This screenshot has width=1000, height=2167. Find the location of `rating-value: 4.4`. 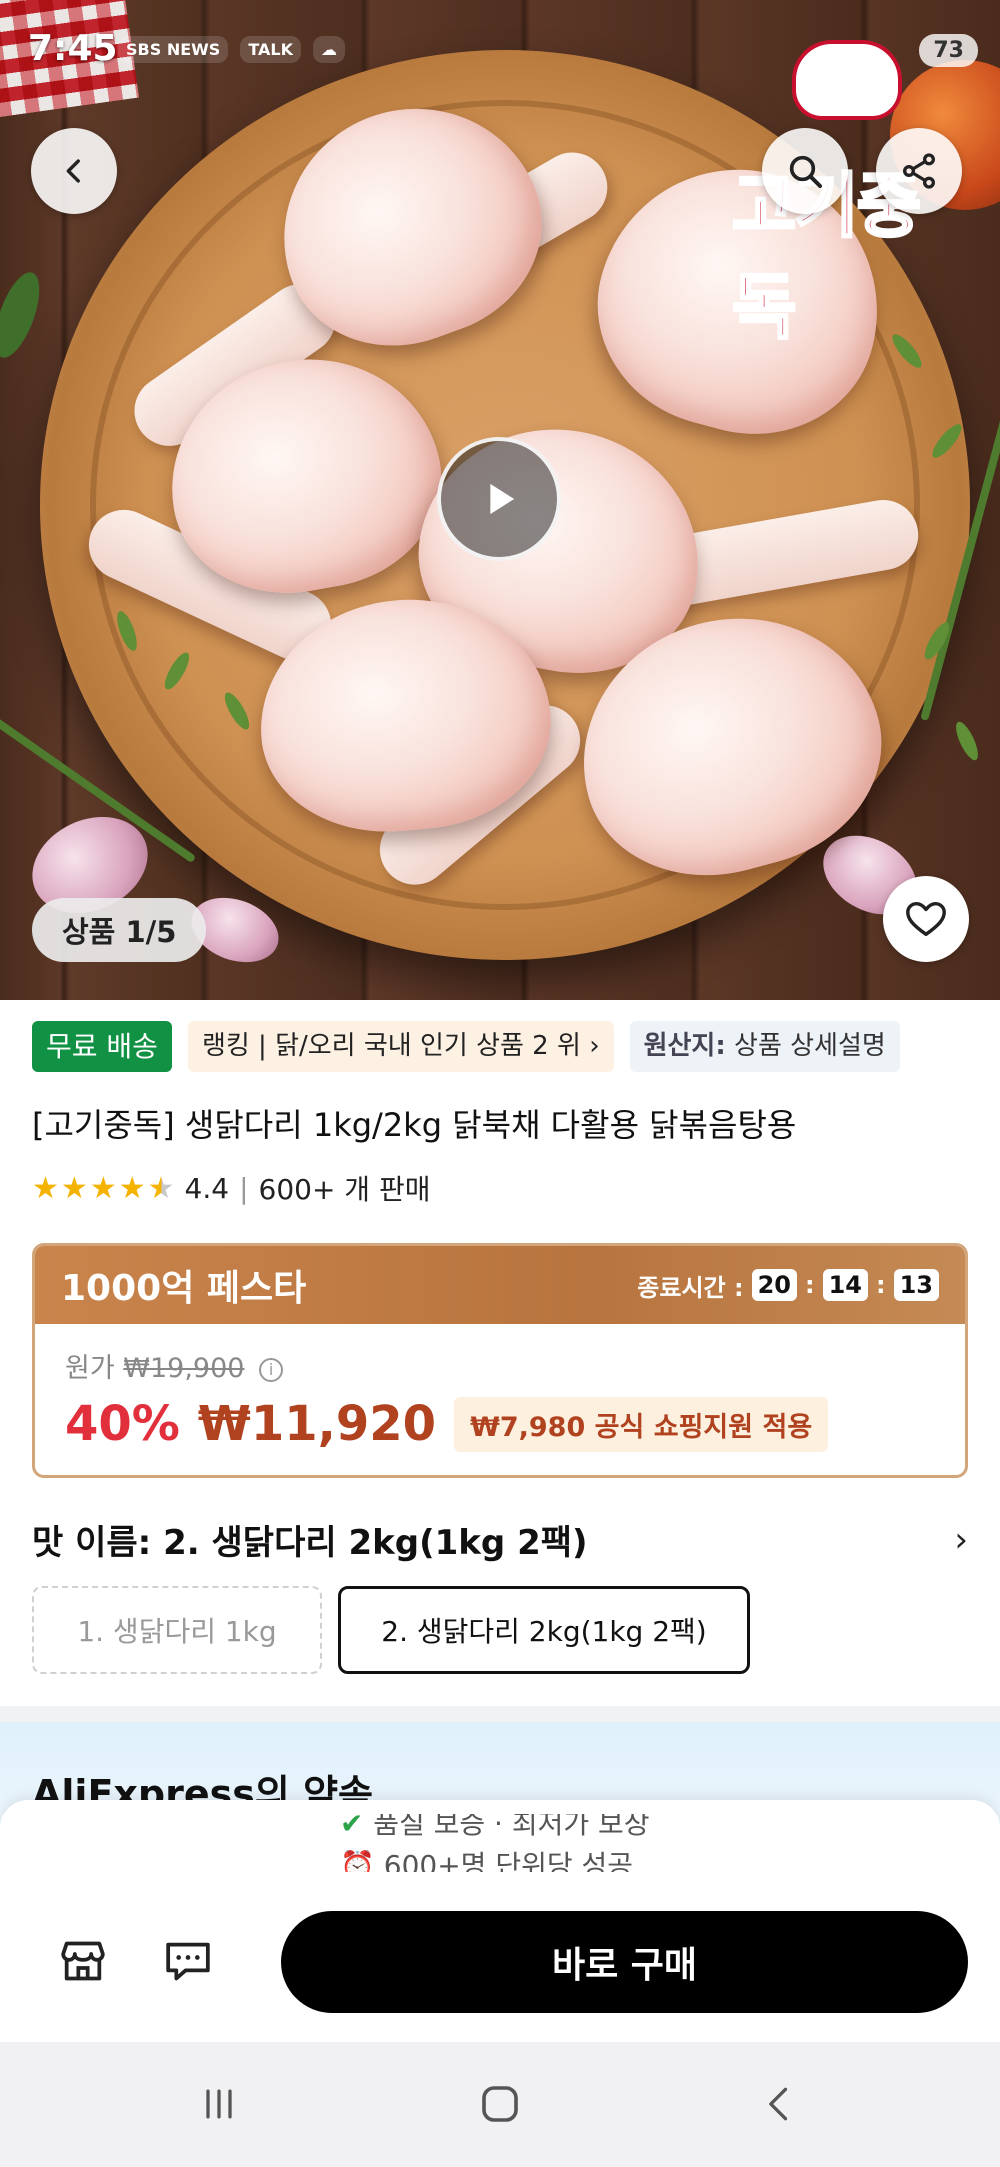

rating-value: 4.4 is located at coordinates (207, 1188).